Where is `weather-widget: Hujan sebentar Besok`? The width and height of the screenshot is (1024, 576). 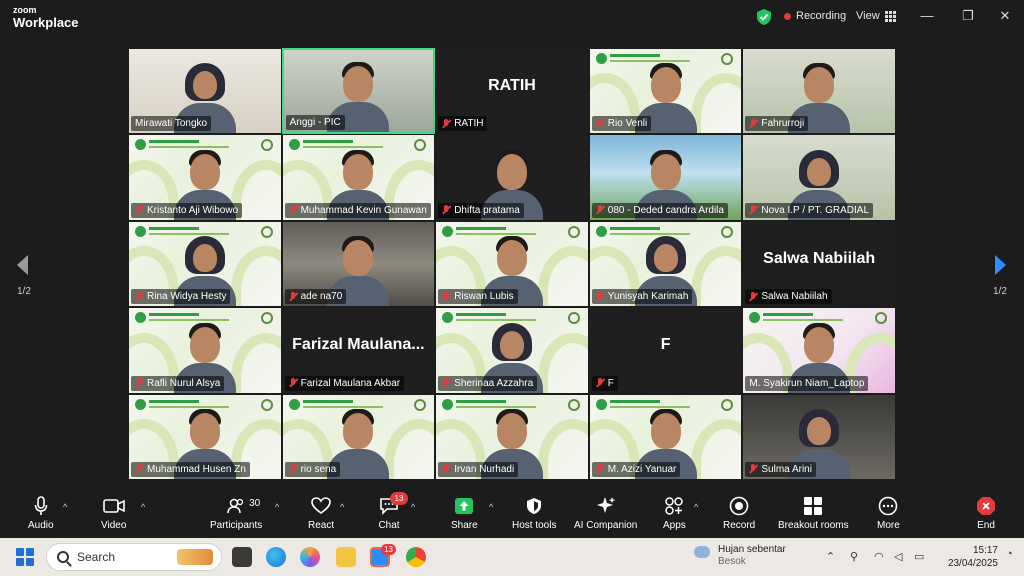
weather-widget: Hujan sebentar Besok is located at coordinates (740, 556).